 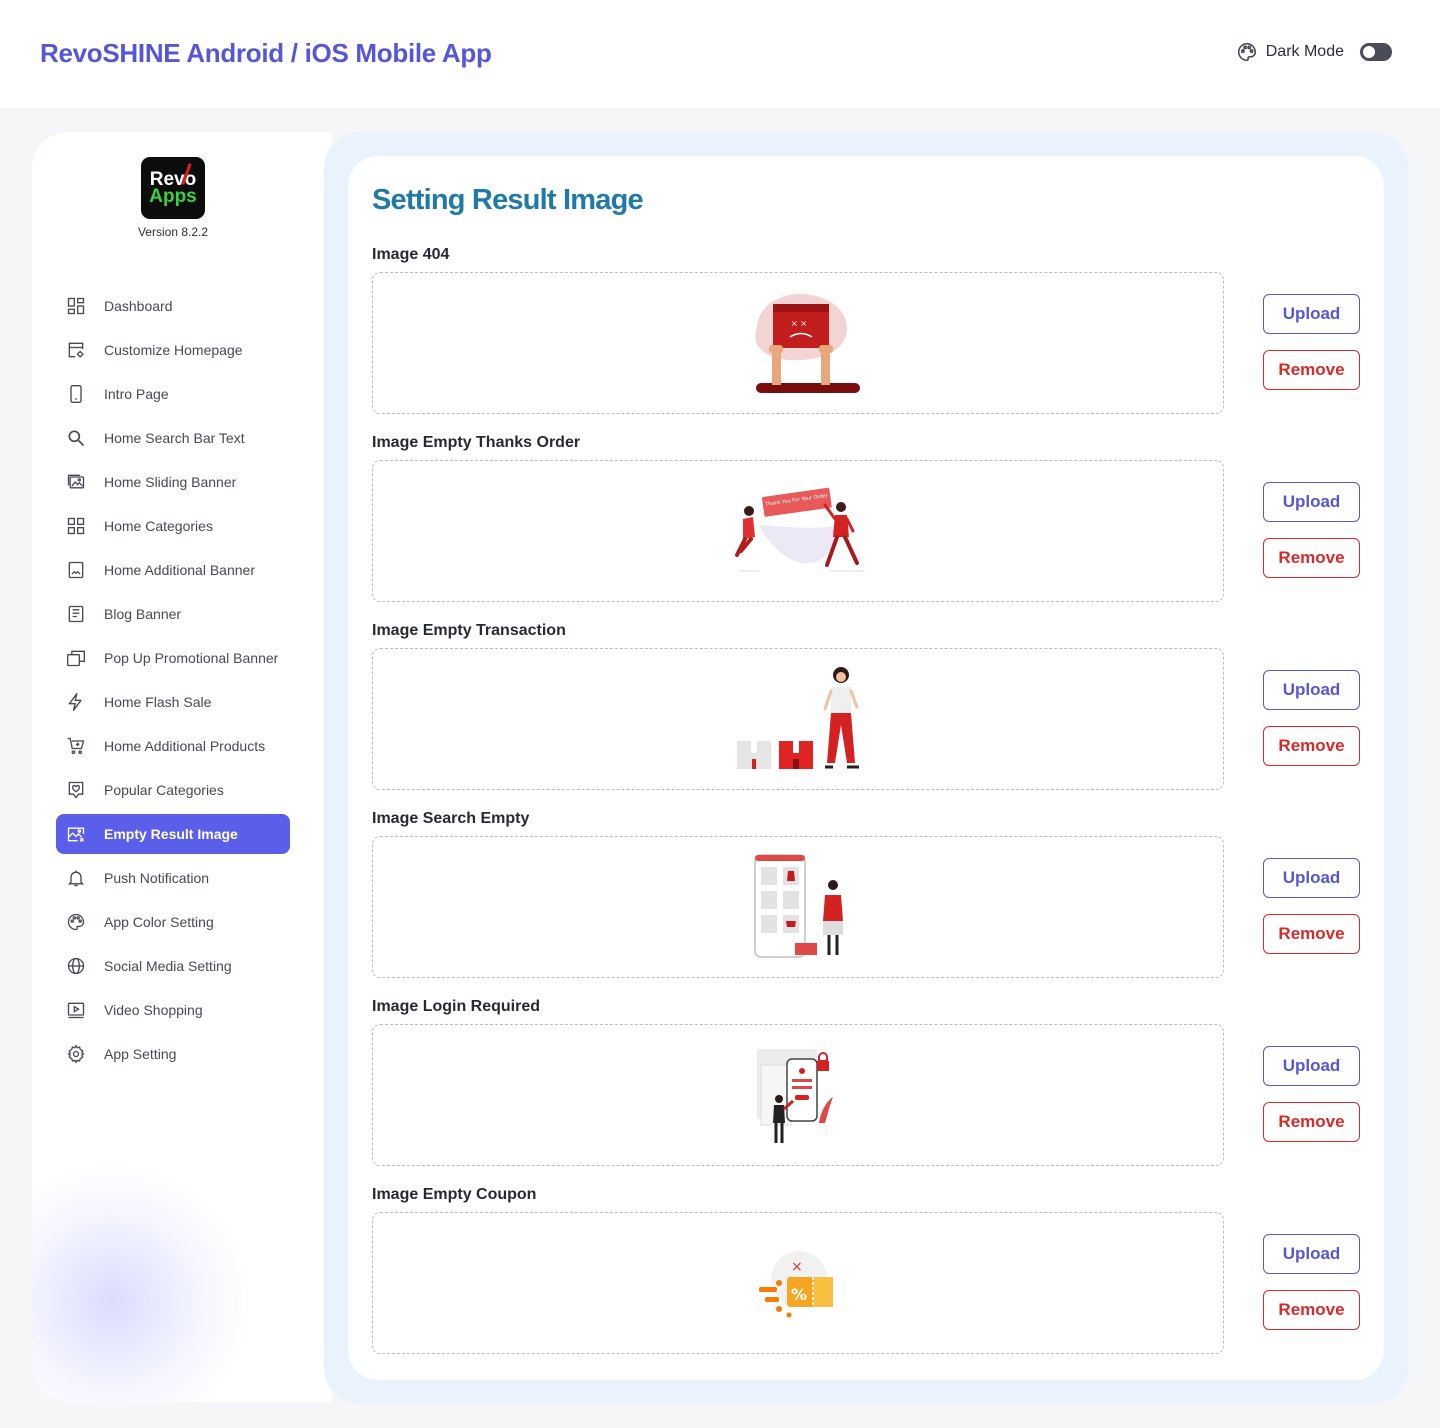 What do you see at coordinates (798, 1283) in the screenshot?
I see `image-dropzone: × %` at bounding box center [798, 1283].